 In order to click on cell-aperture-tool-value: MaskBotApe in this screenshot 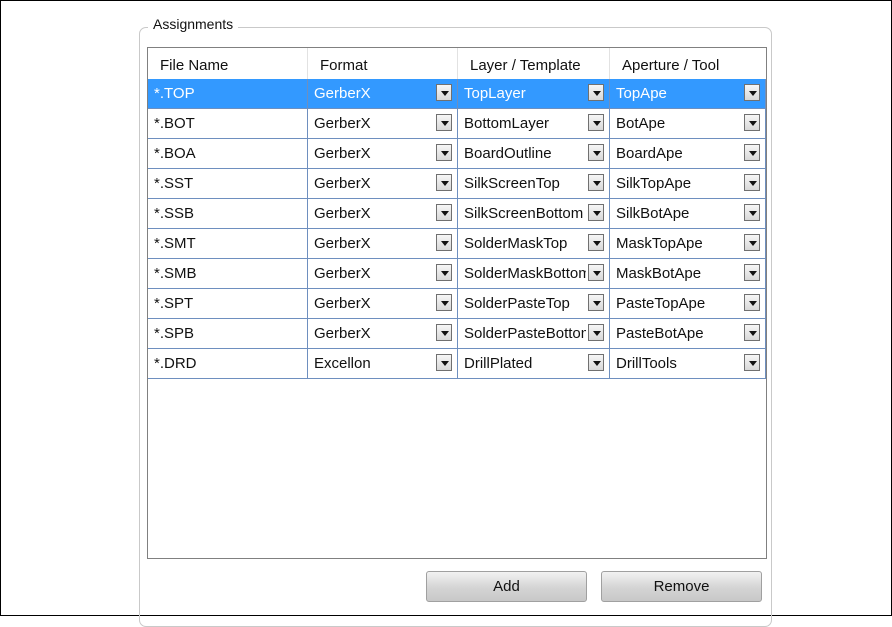, I will do `click(659, 273)`.